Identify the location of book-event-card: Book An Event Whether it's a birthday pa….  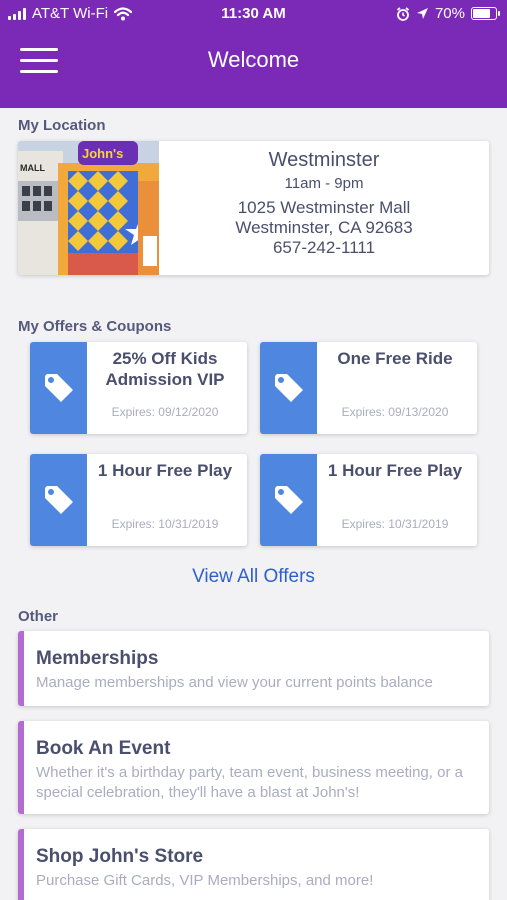
(253, 767).